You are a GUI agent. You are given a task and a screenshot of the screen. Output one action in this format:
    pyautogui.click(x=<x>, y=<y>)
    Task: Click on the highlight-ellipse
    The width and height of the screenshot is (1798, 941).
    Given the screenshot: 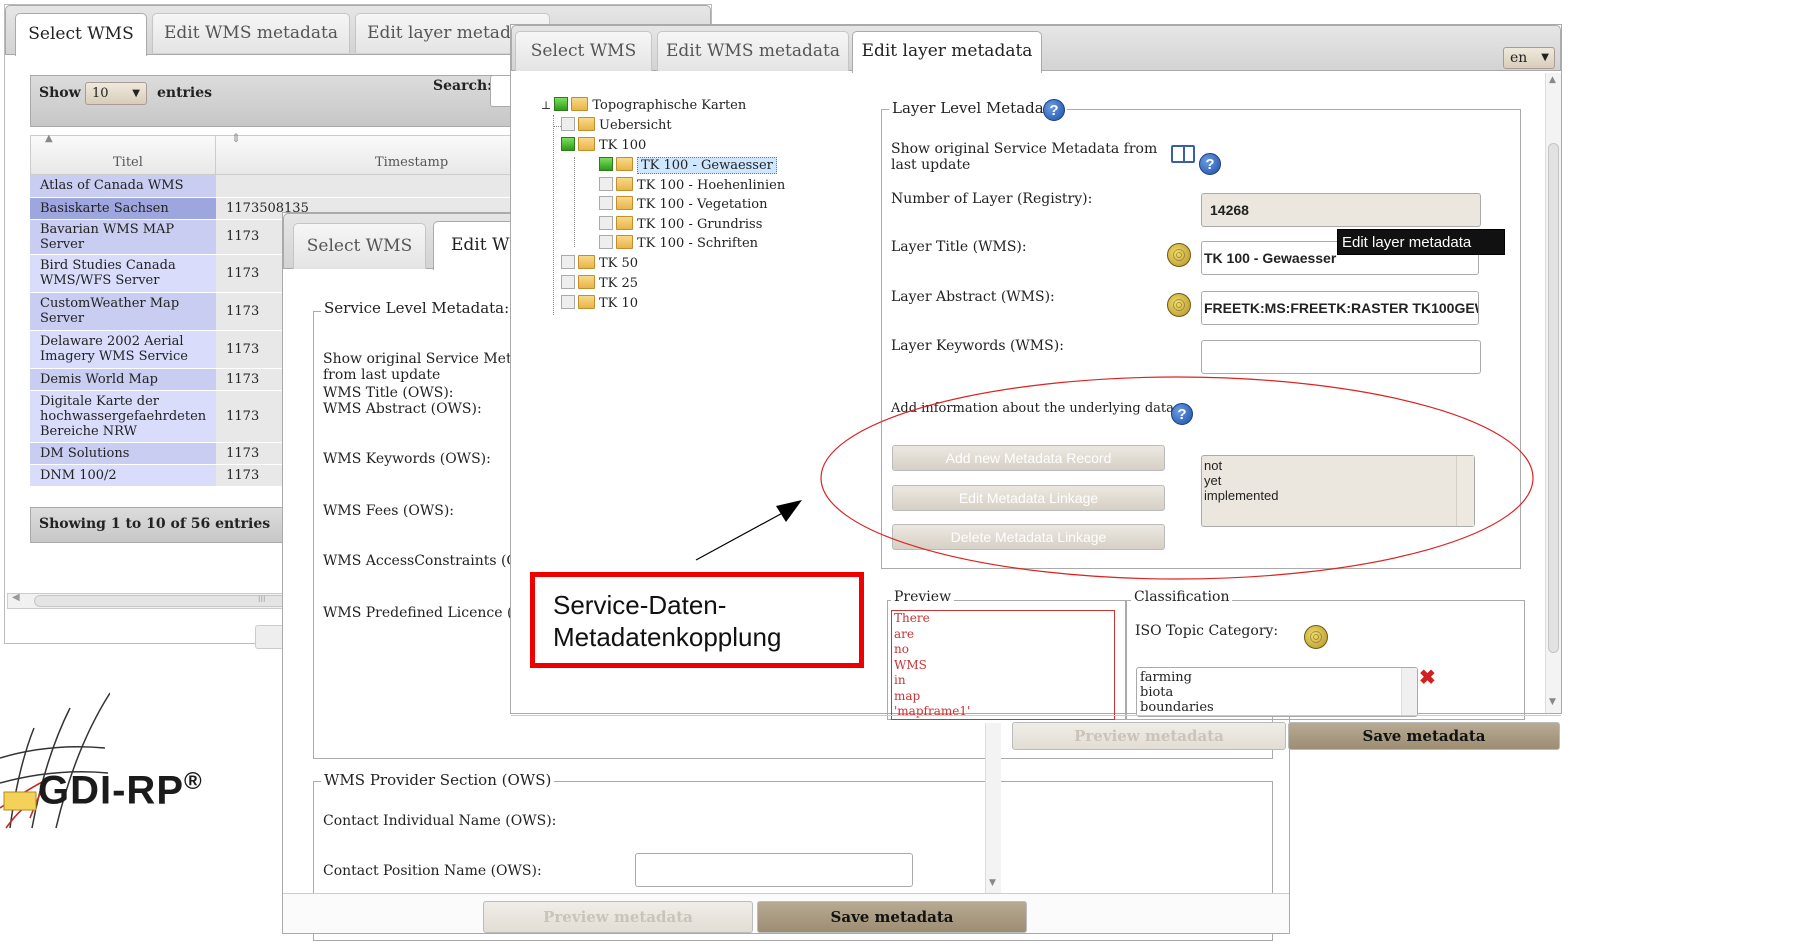 What is the action you would take?
    pyautogui.click(x=1177, y=478)
    